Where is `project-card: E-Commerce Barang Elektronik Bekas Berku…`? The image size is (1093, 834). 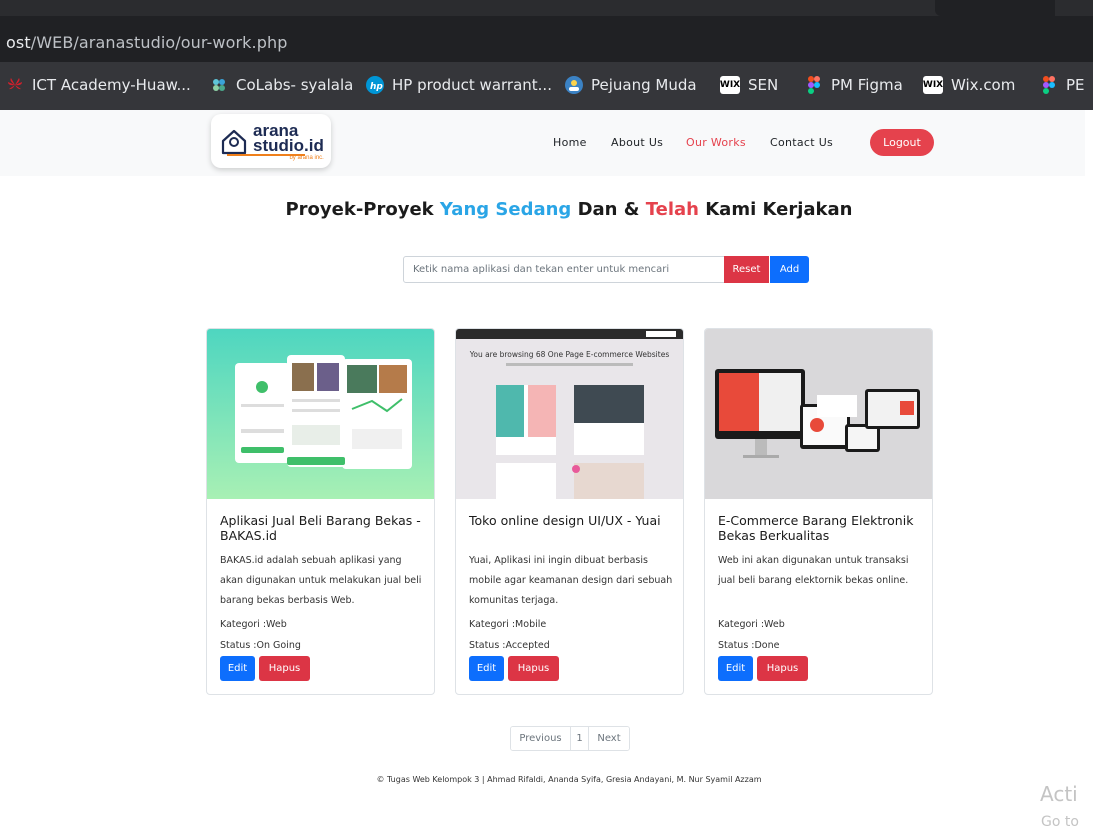
project-card: E-Commerce Barang Elektronik Bekas Berku… is located at coordinates (818, 511).